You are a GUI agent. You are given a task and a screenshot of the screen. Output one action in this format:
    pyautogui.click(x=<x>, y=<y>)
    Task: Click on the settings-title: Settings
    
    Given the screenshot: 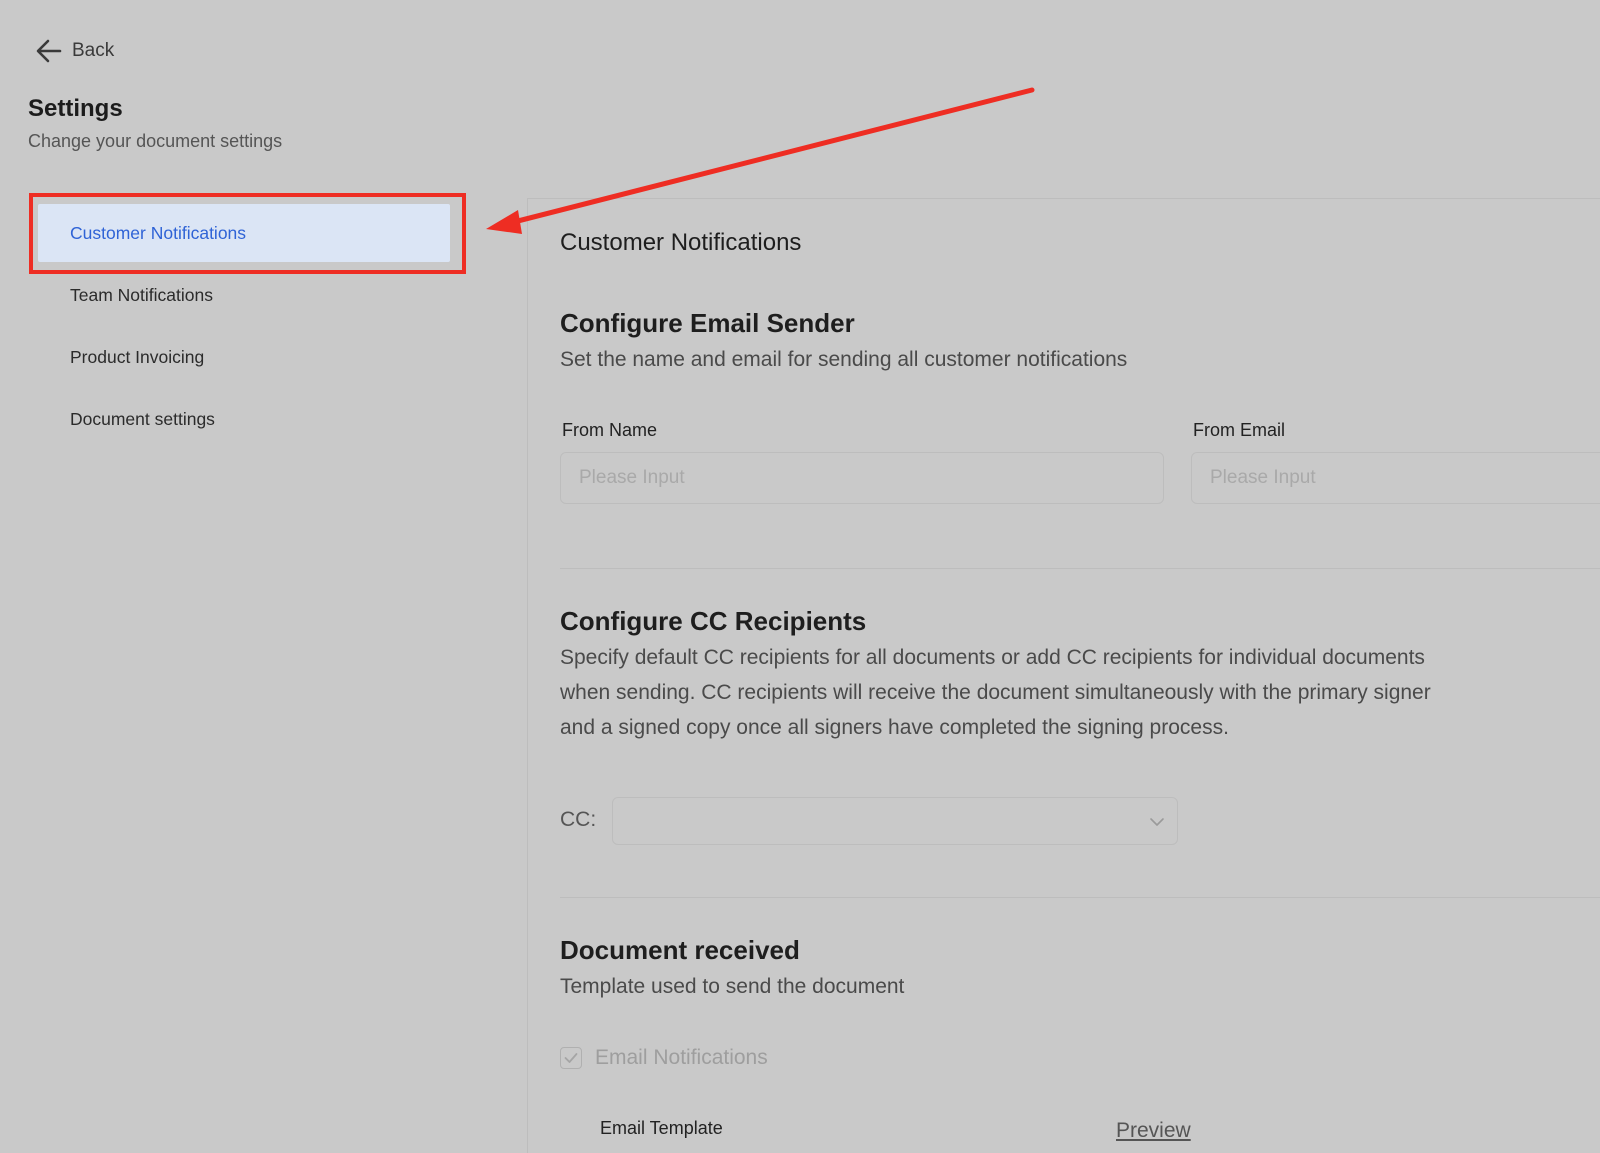 What is the action you would take?
    pyautogui.click(x=75, y=108)
    